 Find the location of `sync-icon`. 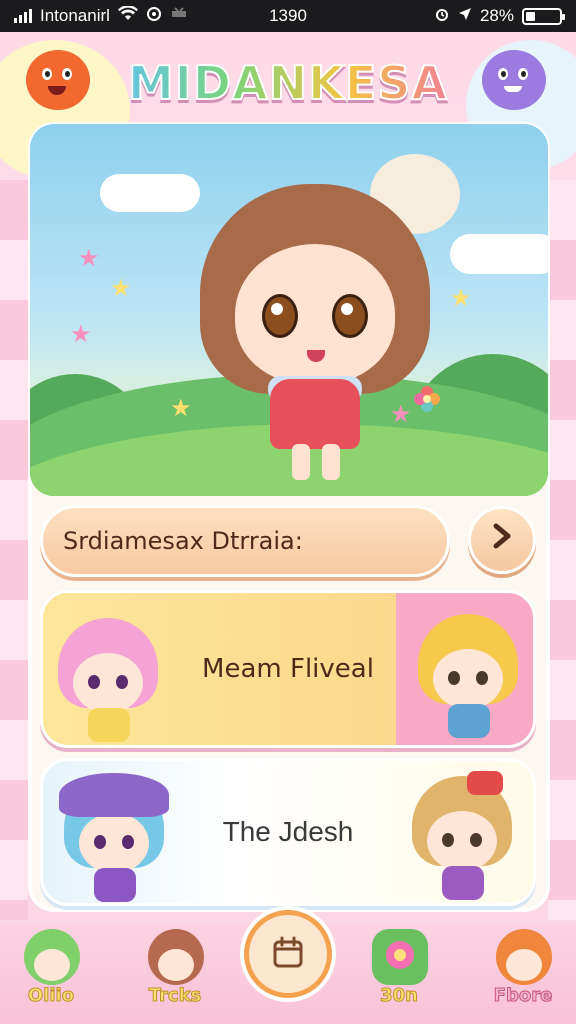

sync-icon is located at coordinates (154, 16).